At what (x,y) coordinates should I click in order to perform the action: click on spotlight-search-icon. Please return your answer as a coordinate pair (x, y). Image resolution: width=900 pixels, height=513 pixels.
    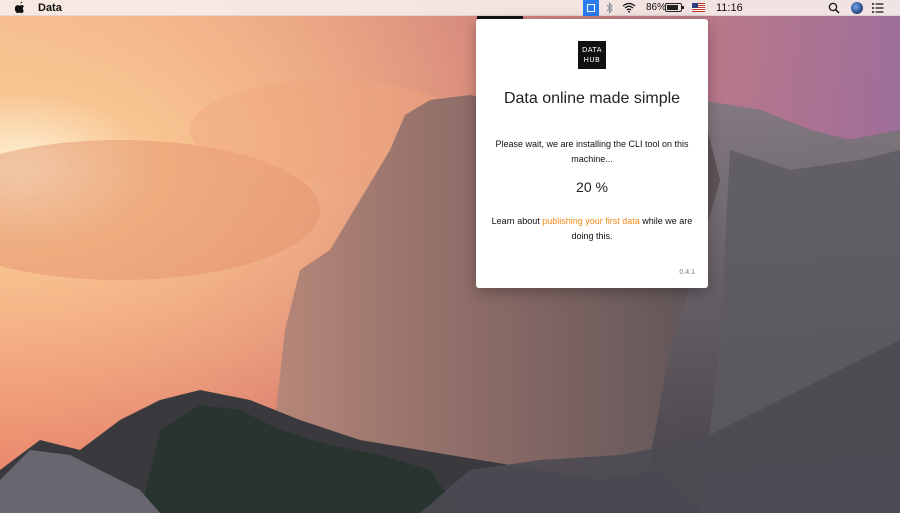
    Looking at the image, I should click on (834, 8).